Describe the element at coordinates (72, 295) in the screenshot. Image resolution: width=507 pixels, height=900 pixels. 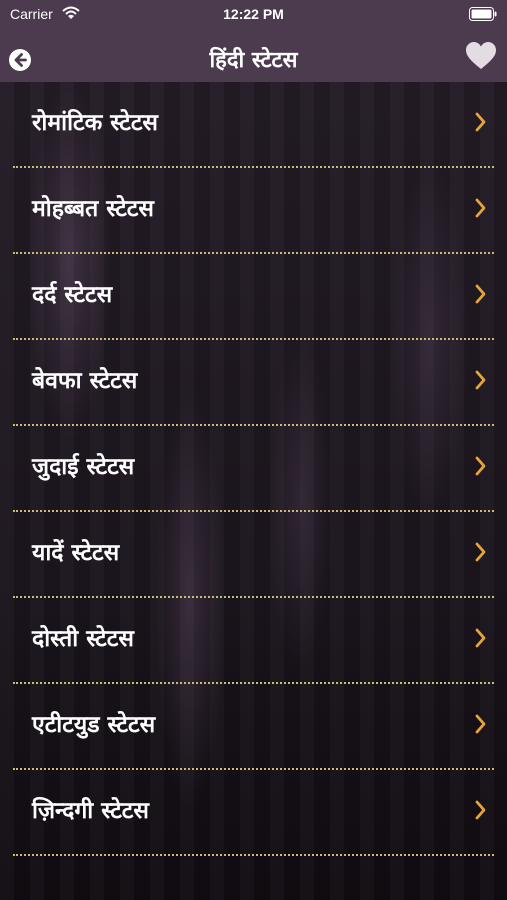
I see `list-item-label: दर्द स्टेटस` at that location.